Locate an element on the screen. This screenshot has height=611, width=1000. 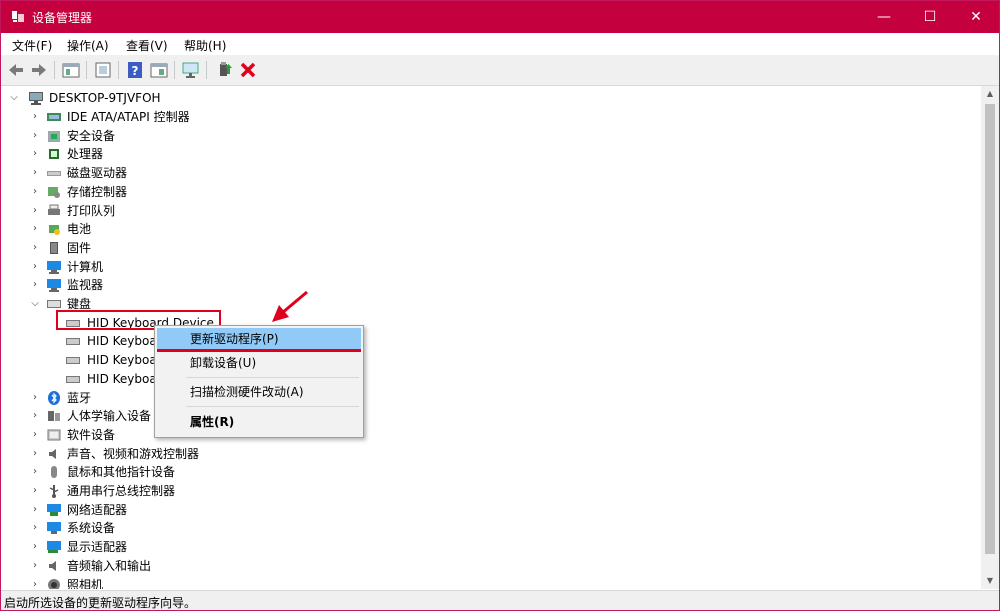
processor-icon is located at coordinates (54, 154).